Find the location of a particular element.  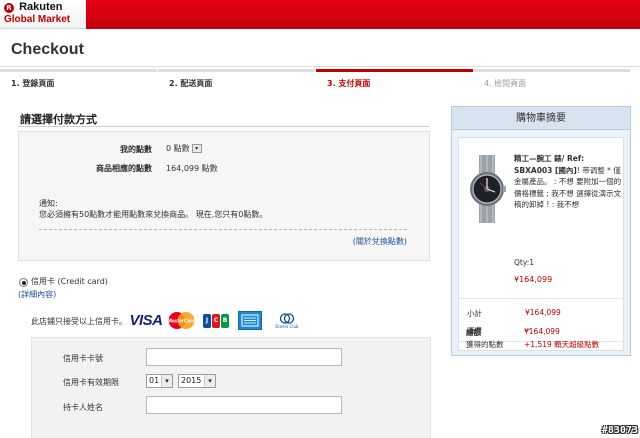

cardholder-input is located at coordinates (244, 405).